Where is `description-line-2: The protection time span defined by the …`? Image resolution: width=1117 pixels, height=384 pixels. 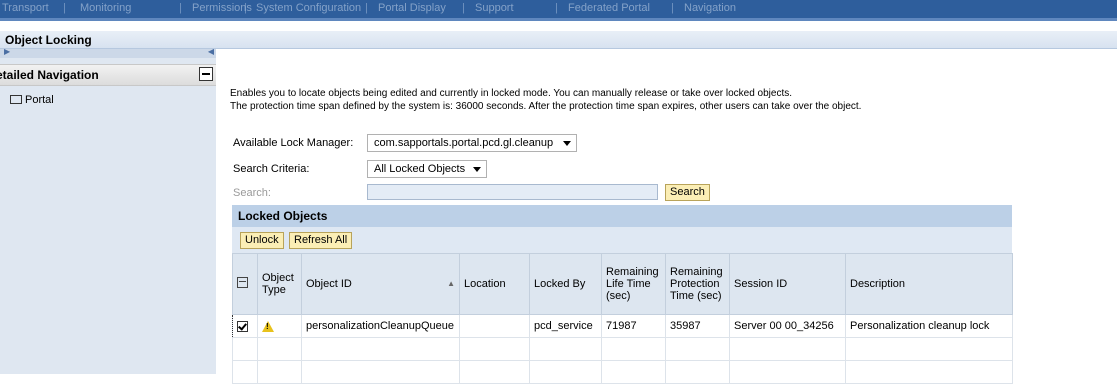
description-line-2: The protection time span defined by the … is located at coordinates (546, 106).